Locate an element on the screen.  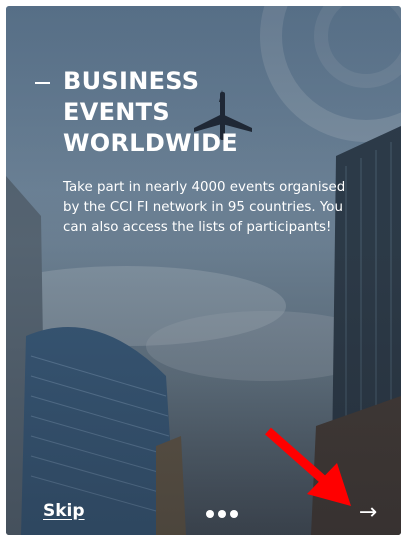
skip-button: Skip is located at coordinates (64, 511).